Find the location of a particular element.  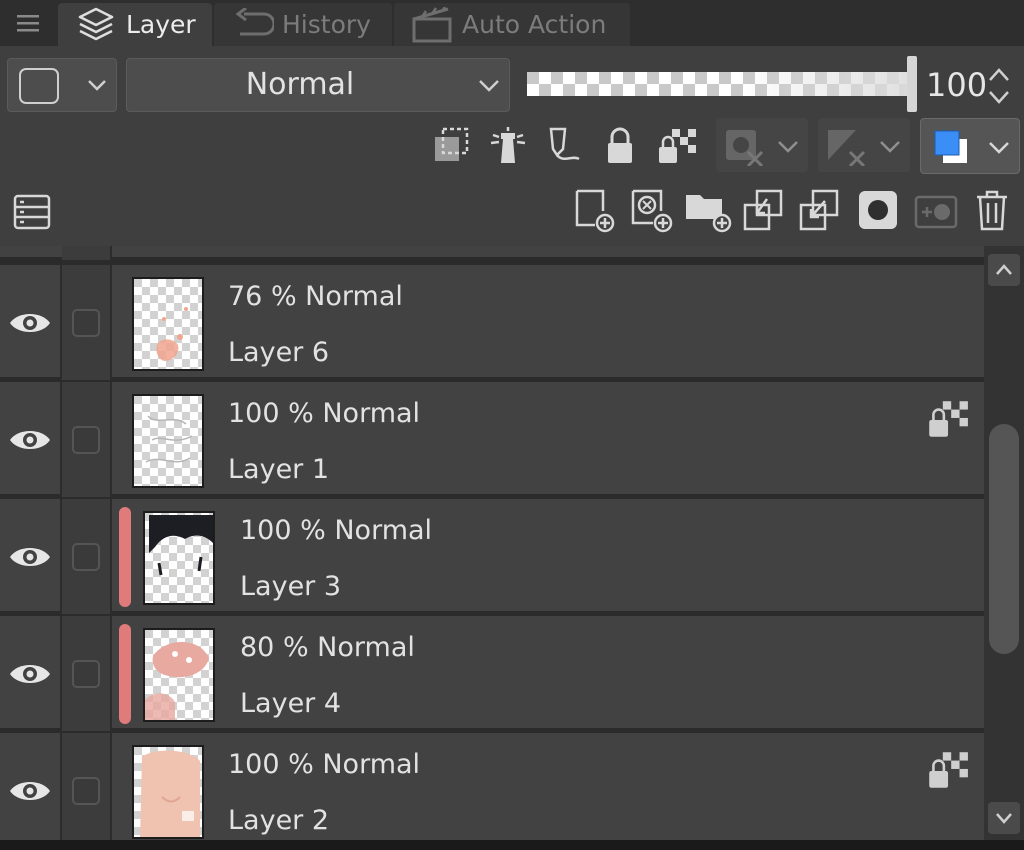

layer-row-partial is located at coordinates (492, 253).